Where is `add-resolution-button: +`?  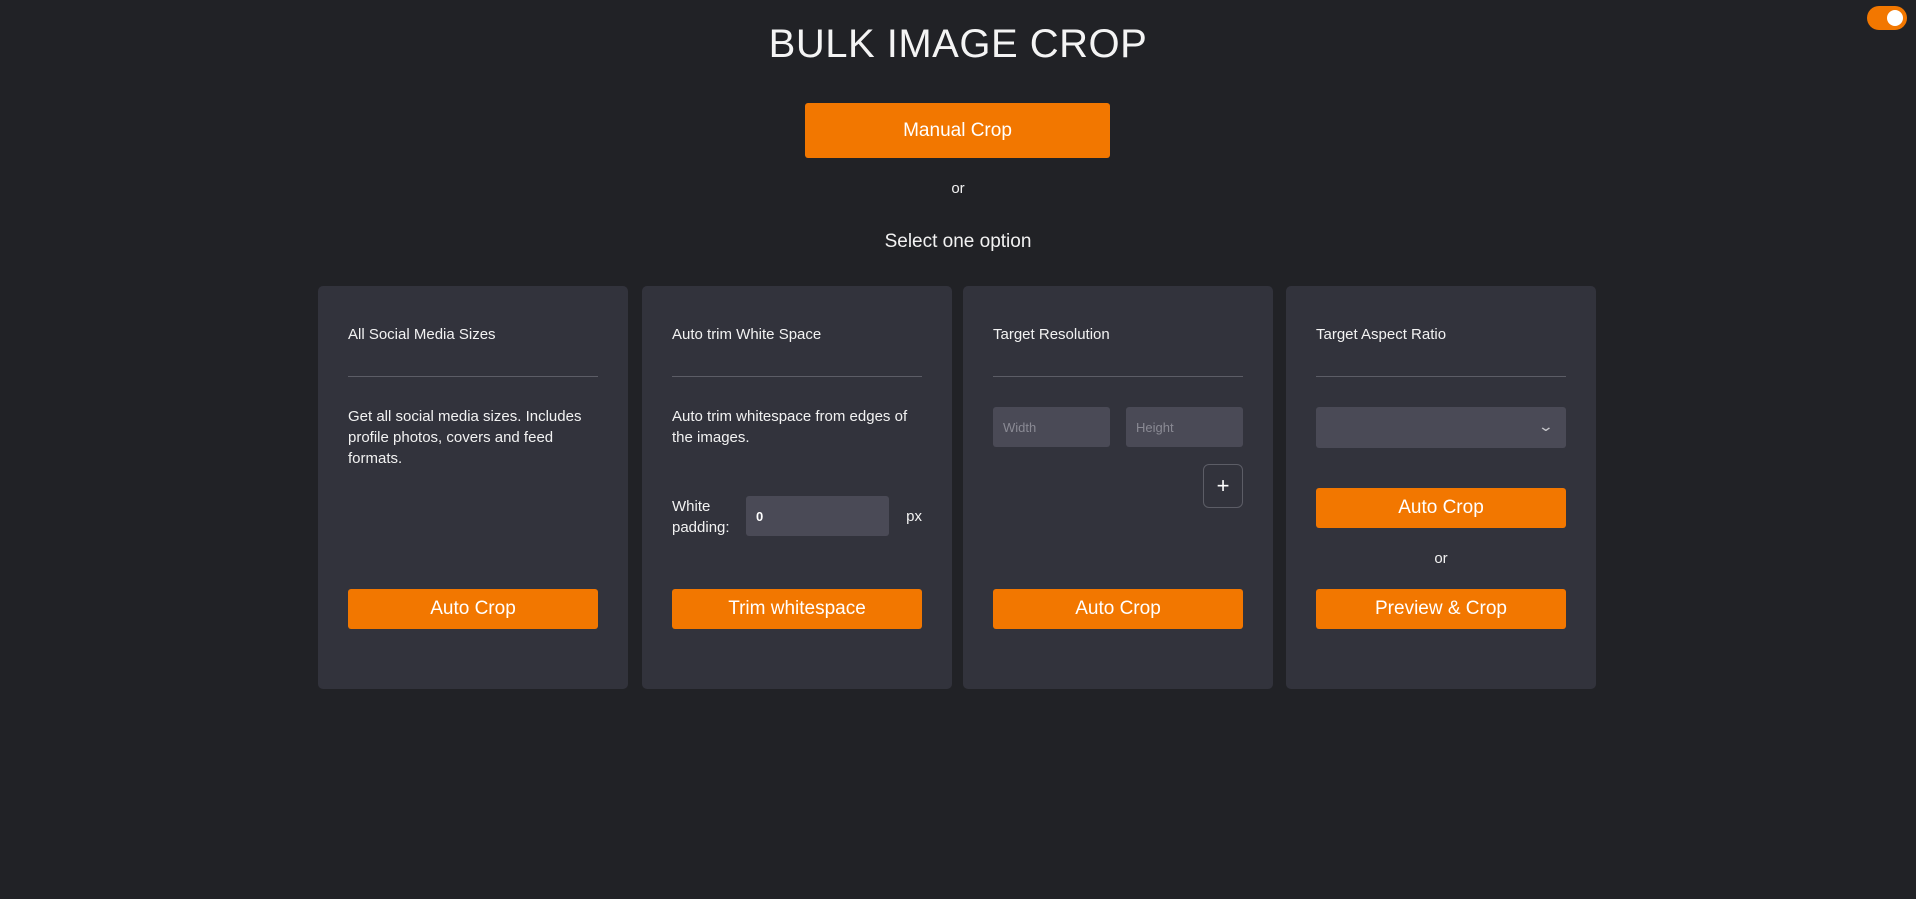 add-resolution-button: + is located at coordinates (1223, 486).